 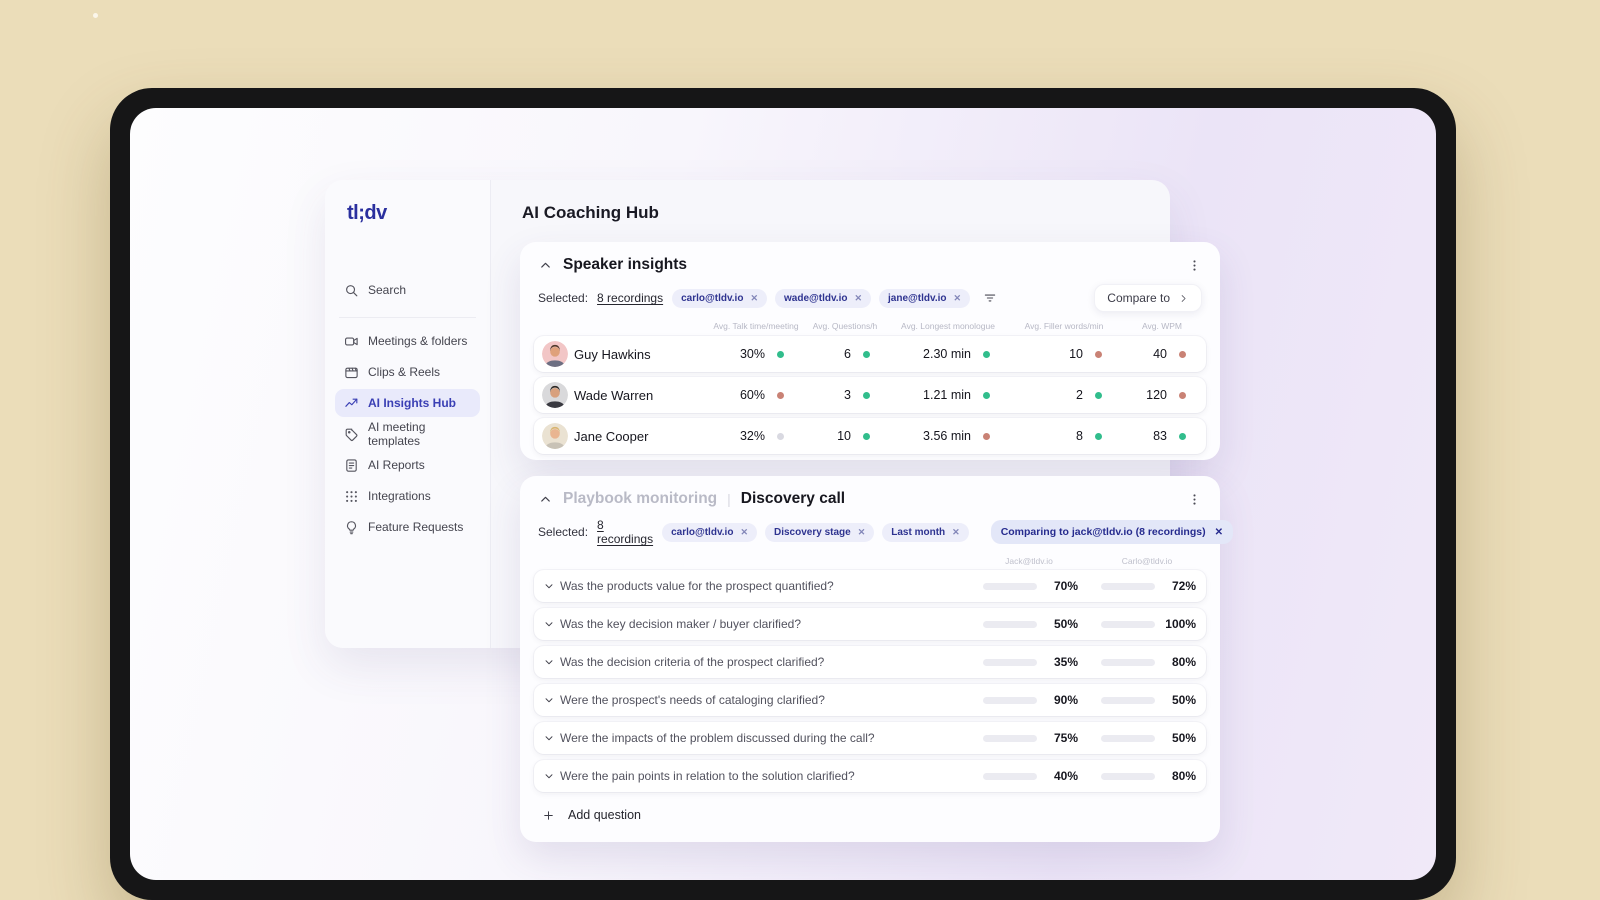 What do you see at coordinates (1147, 738) in the screenshot?
I see `score-cell: 50%` at bounding box center [1147, 738].